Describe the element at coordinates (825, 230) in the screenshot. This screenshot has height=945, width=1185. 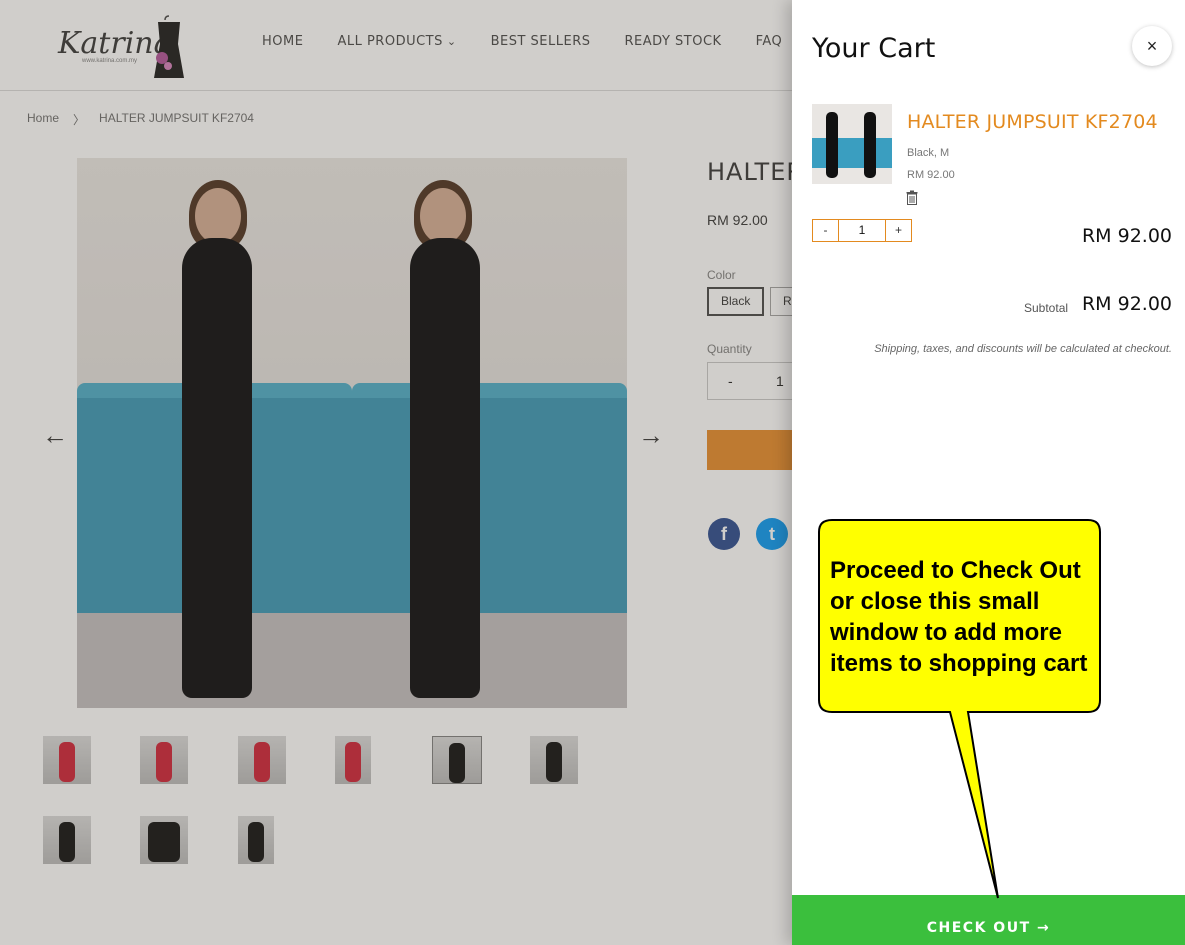
I see `cart-quantity-minus: -` at that location.